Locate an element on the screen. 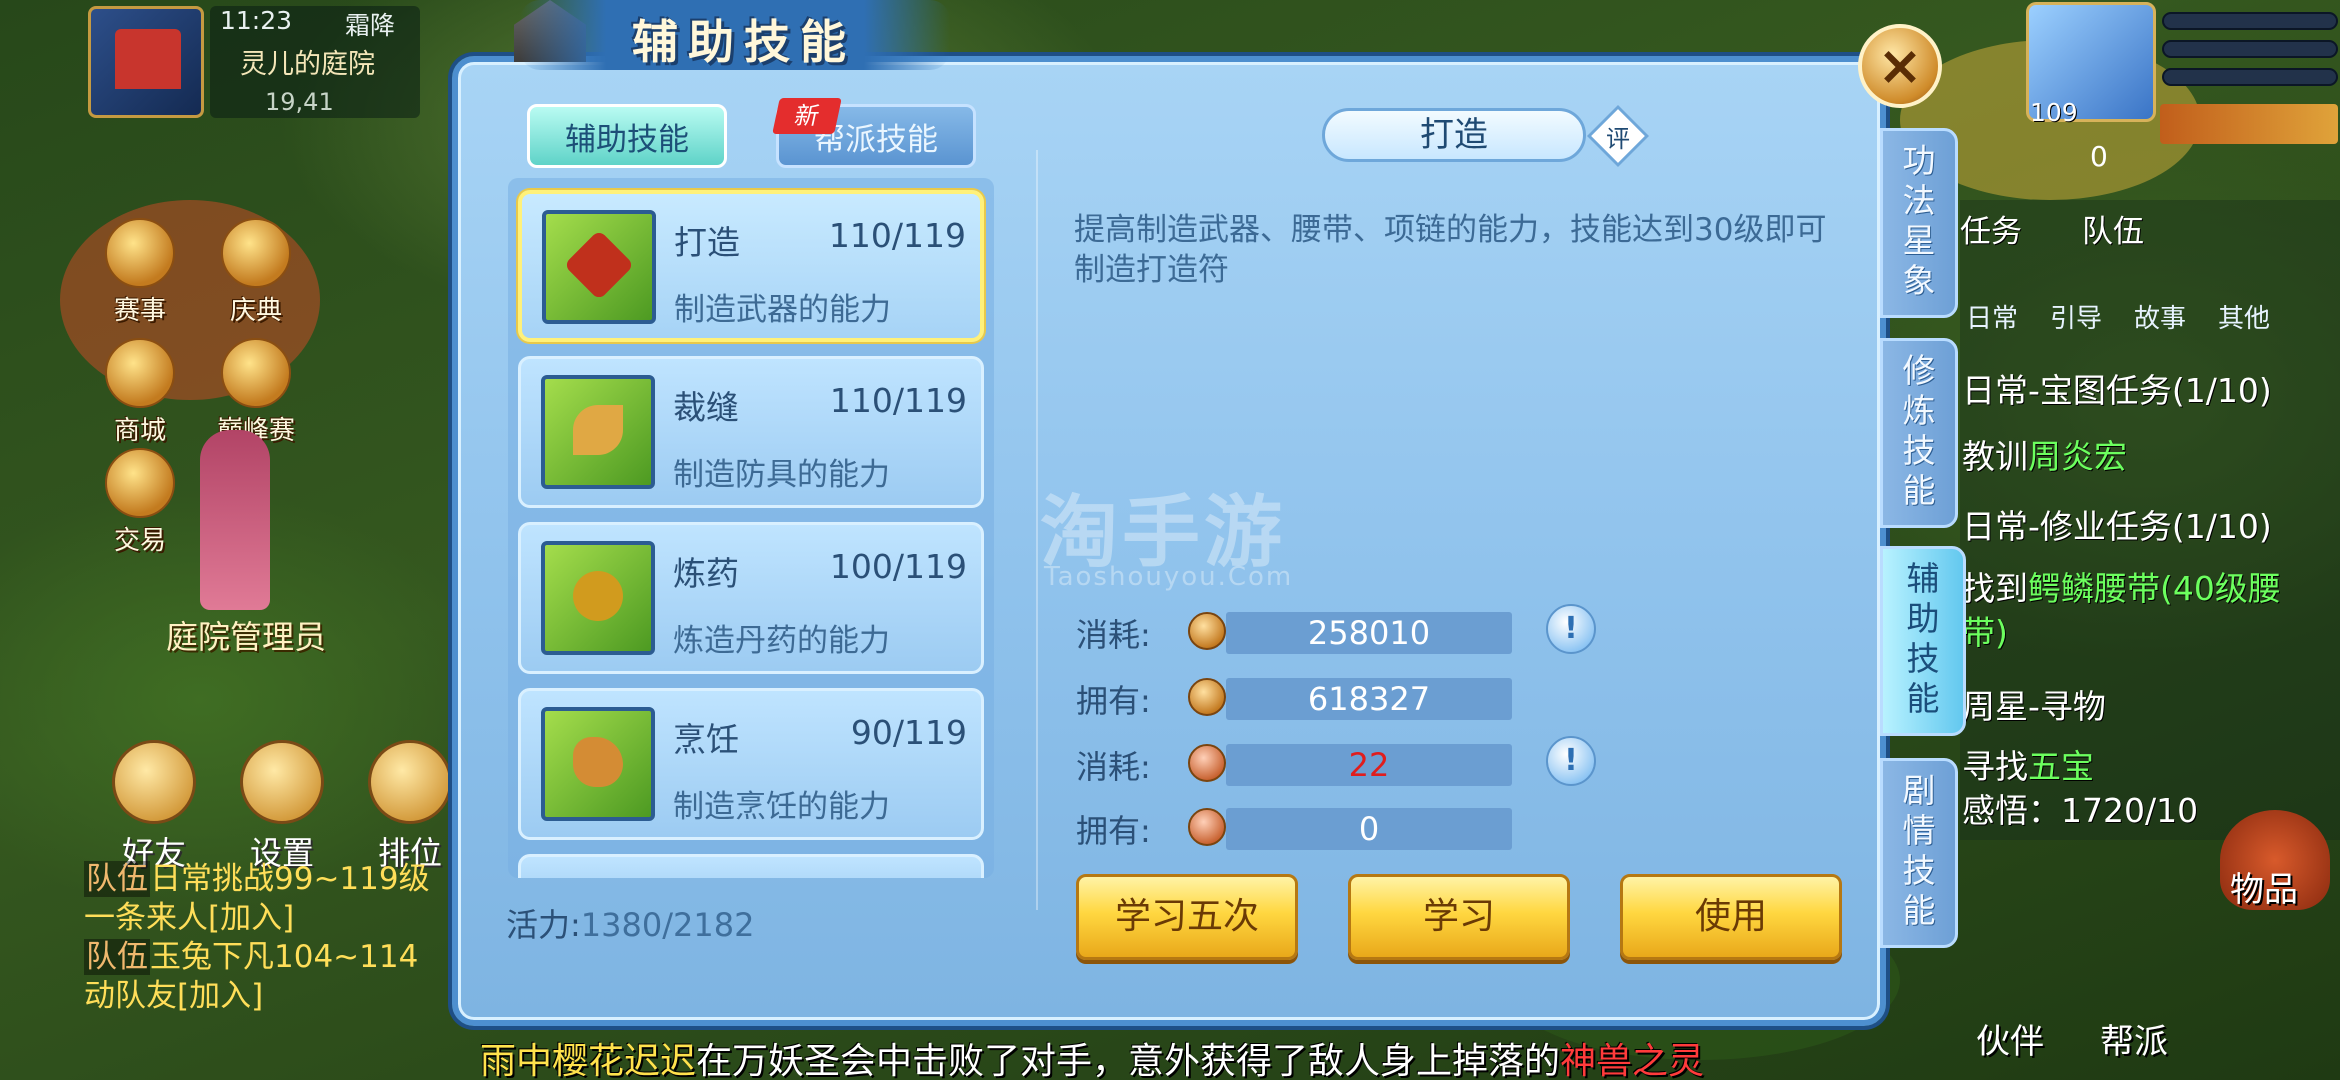 This screenshot has height=1080, width=2340. skill-level: 100/119 is located at coordinates (898, 566).